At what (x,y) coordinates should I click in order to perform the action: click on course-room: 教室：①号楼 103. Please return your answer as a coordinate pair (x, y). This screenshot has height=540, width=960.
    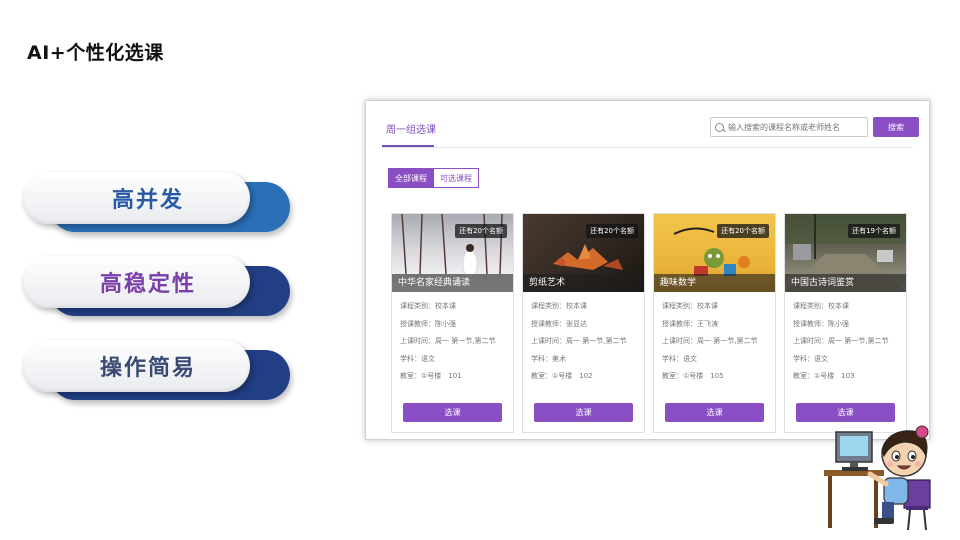
    Looking at the image, I should click on (824, 376).